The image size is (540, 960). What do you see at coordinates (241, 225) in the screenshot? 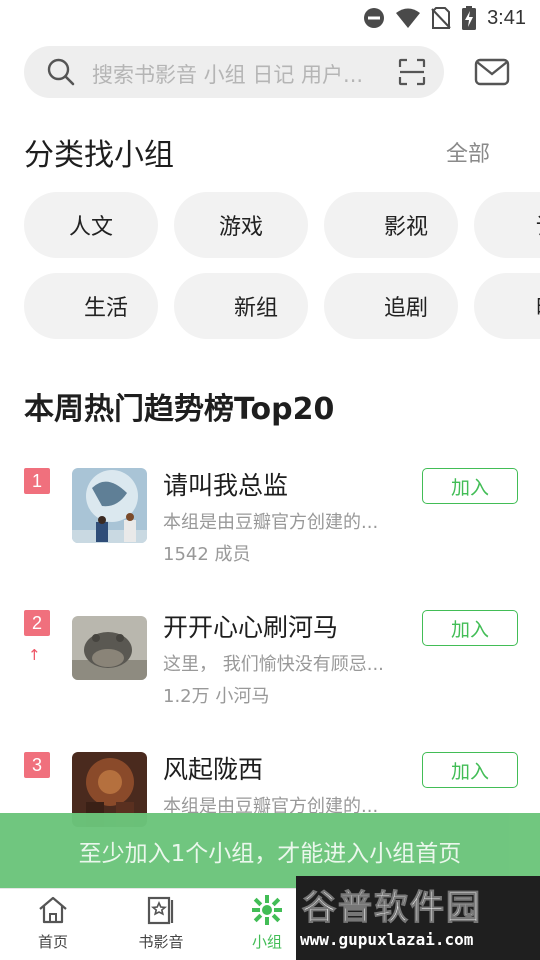
I see `category-chip: 游戏` at bounding box center [241, 225].